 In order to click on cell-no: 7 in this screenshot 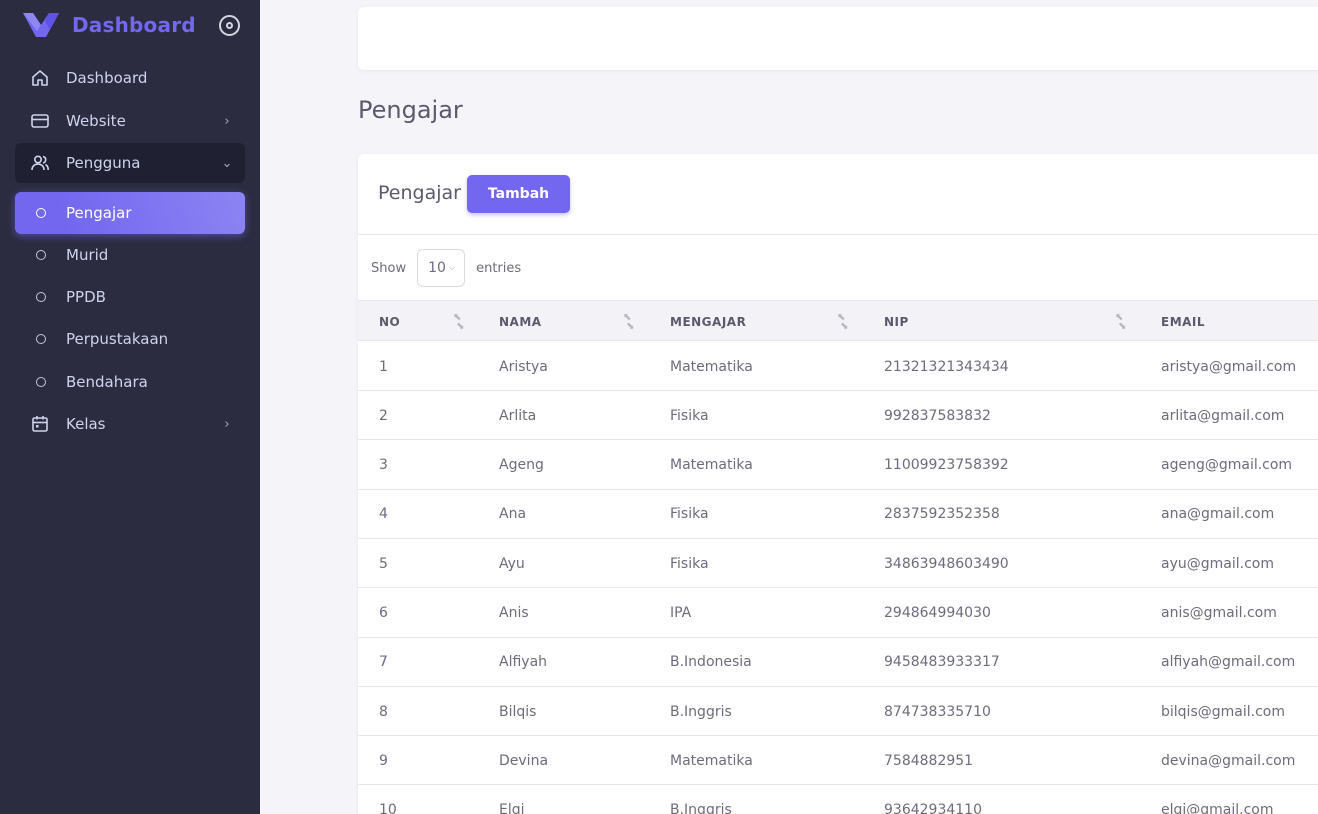, I will do `click(383, 662)`.